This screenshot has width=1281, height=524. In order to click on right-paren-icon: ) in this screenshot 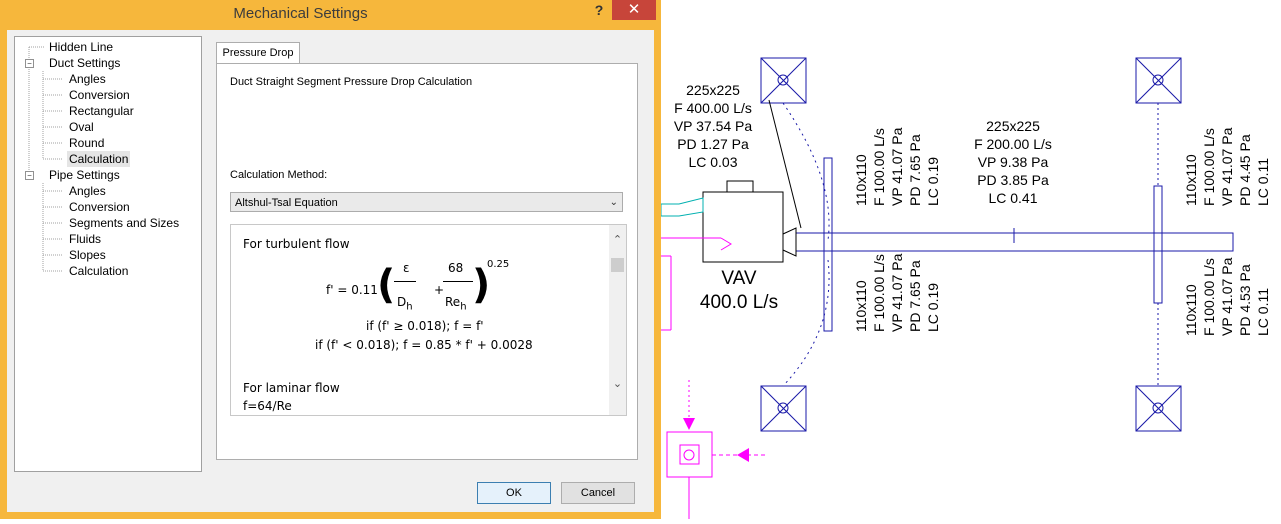, I will do `click(481, 285)`.